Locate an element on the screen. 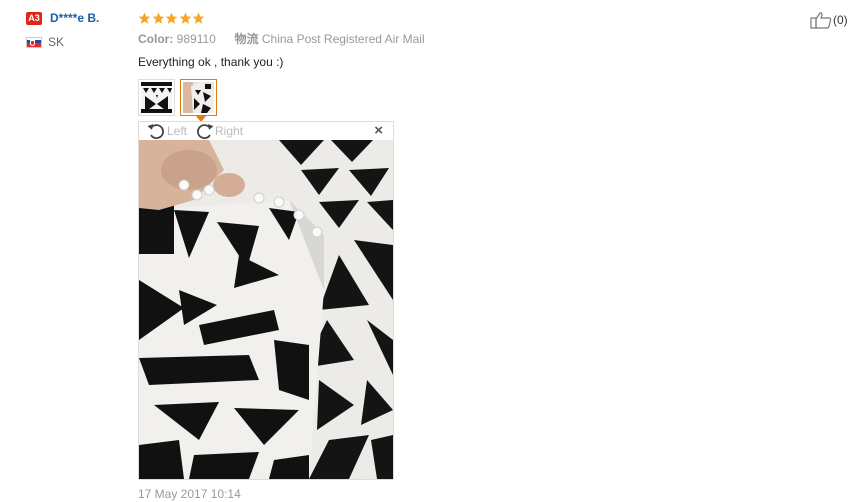  photo-thumbnail-2-selected is located at coordinates (198, 100).